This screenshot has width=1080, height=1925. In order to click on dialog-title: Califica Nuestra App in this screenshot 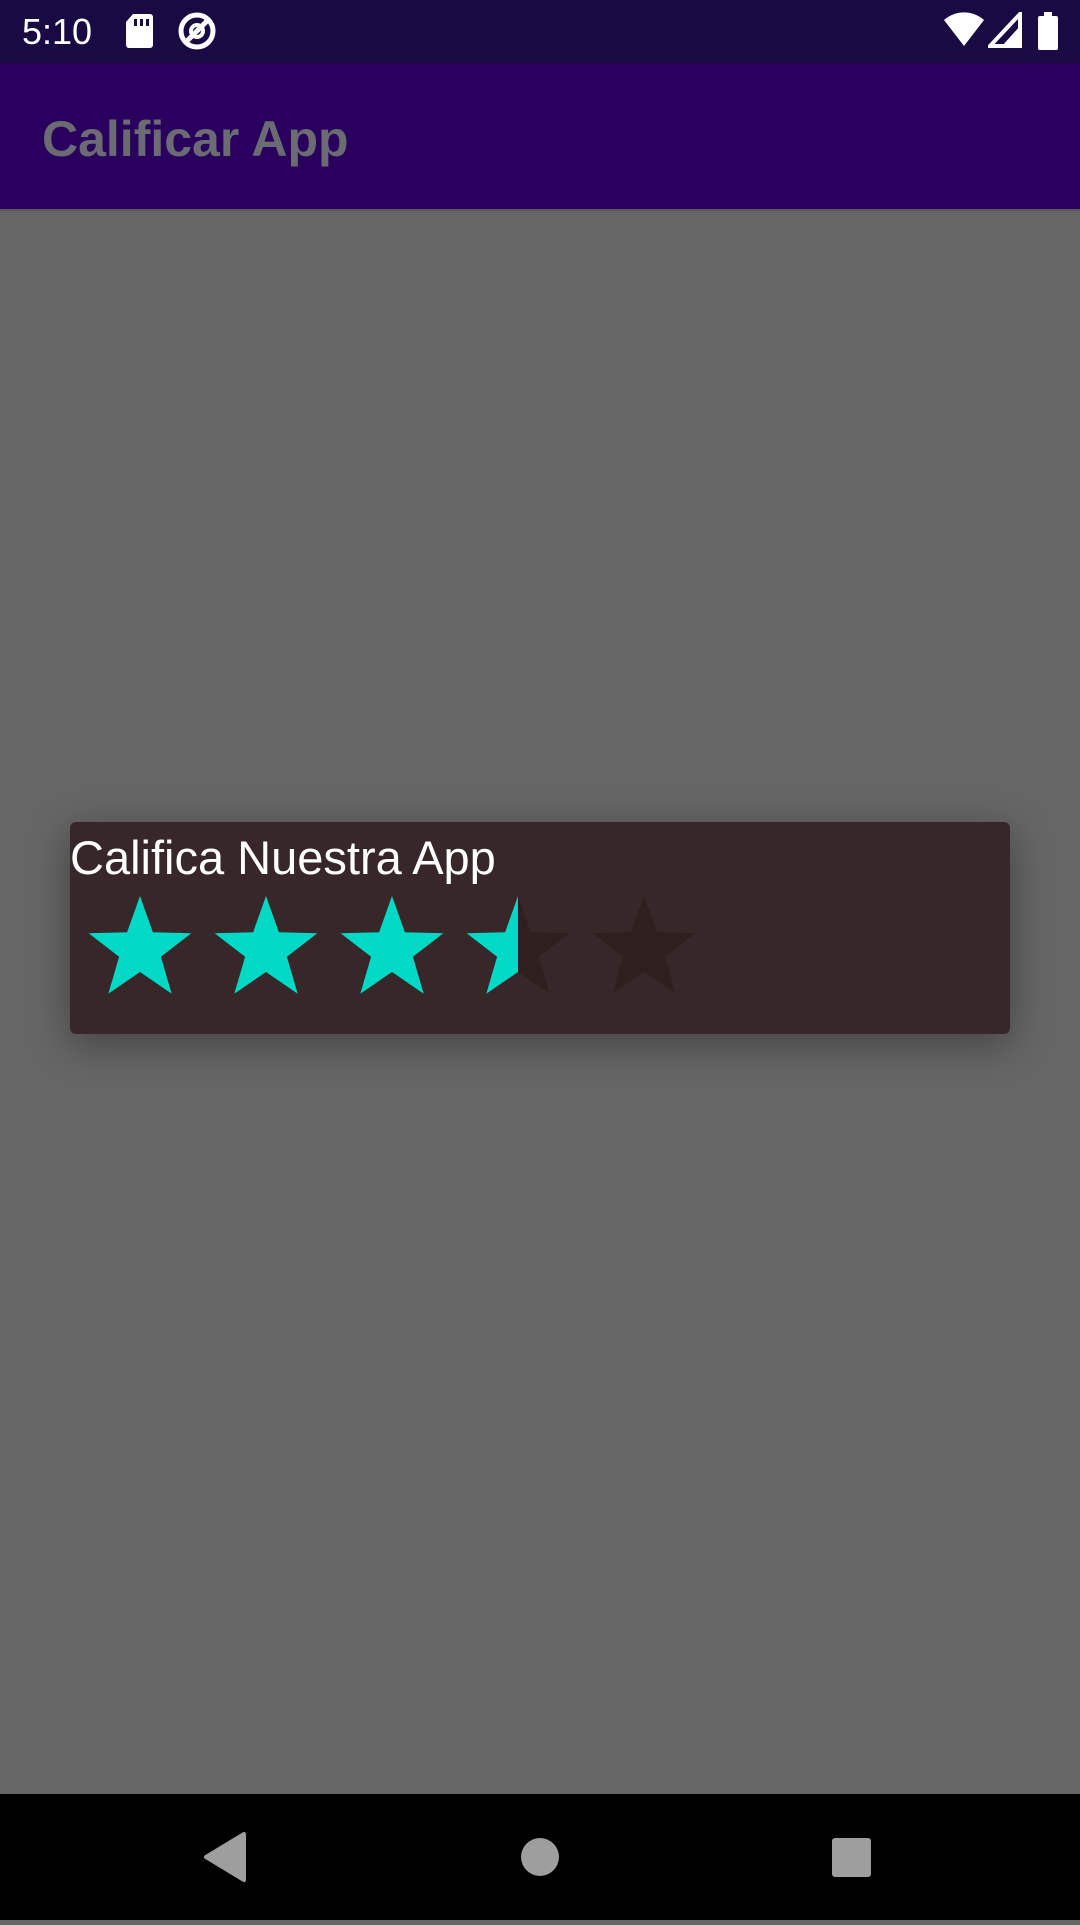, I will do `click(283, 857)`.